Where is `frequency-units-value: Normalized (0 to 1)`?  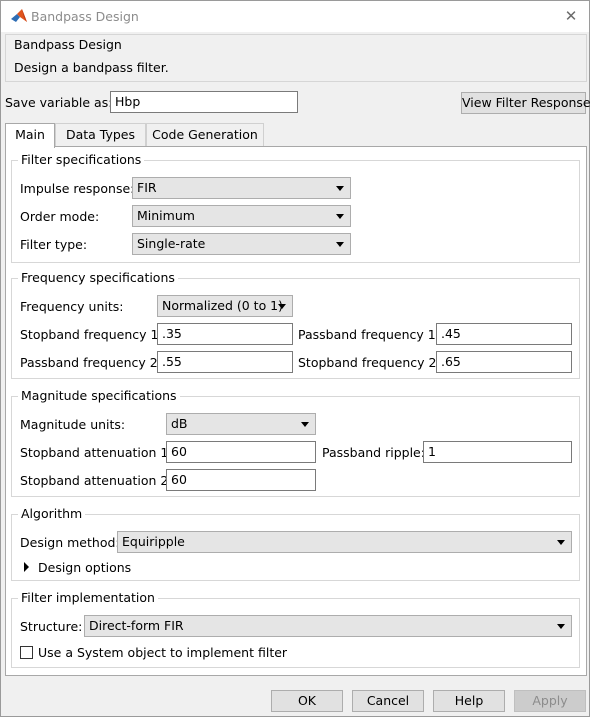 frequency-units-value: Normalized (0 to 1) is located at coordinates (223, 305).